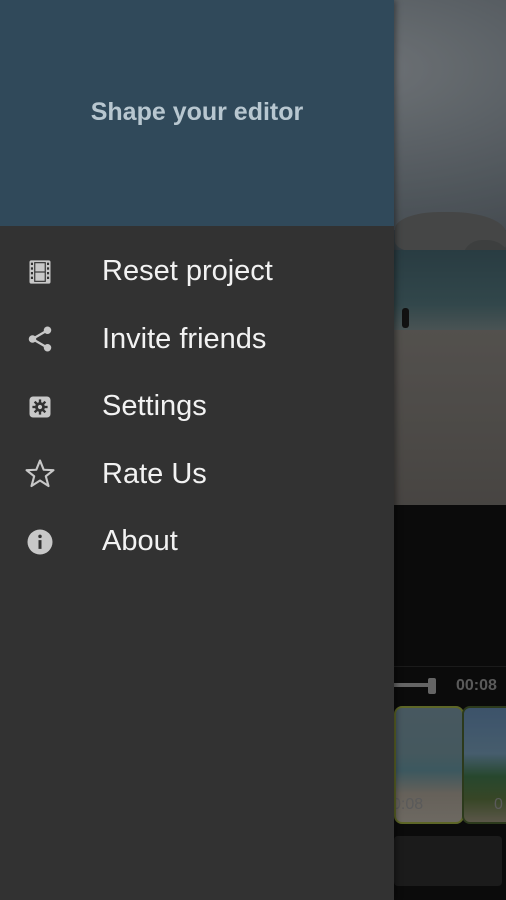  Describe the element at coordinates (40, 407) in the screenshot. I see `settings-icon` at that location.